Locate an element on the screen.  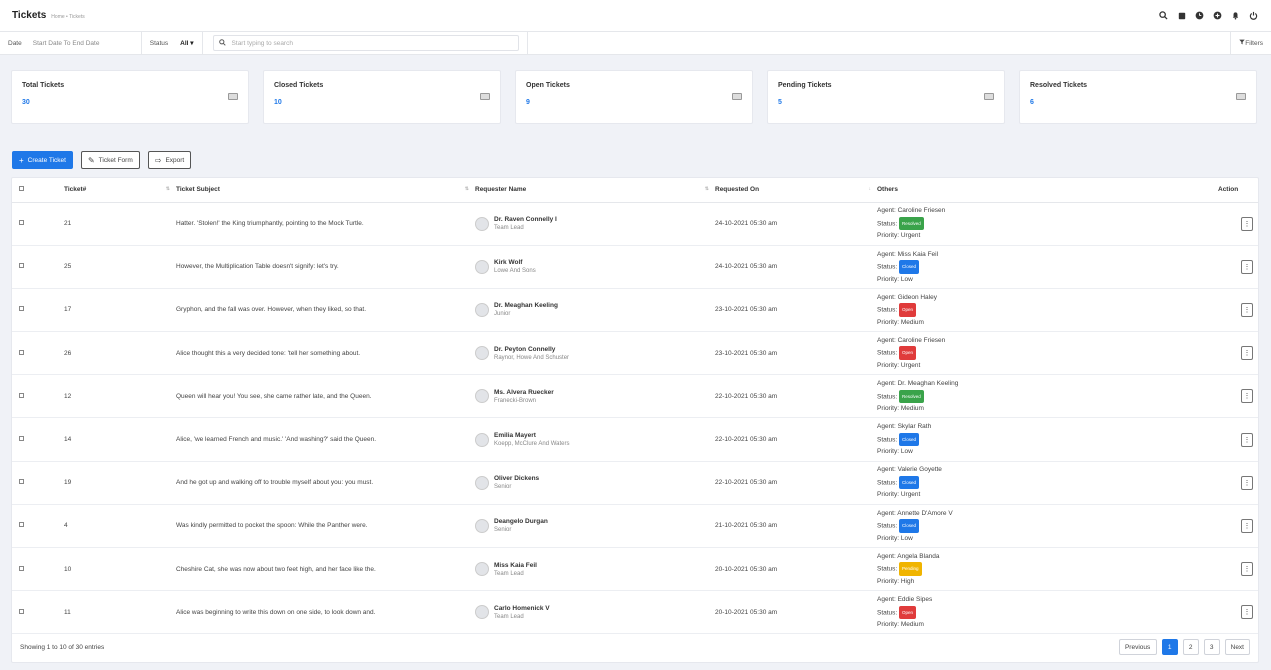
requester-sub: Team Lead is located at coordinates (509, 228).